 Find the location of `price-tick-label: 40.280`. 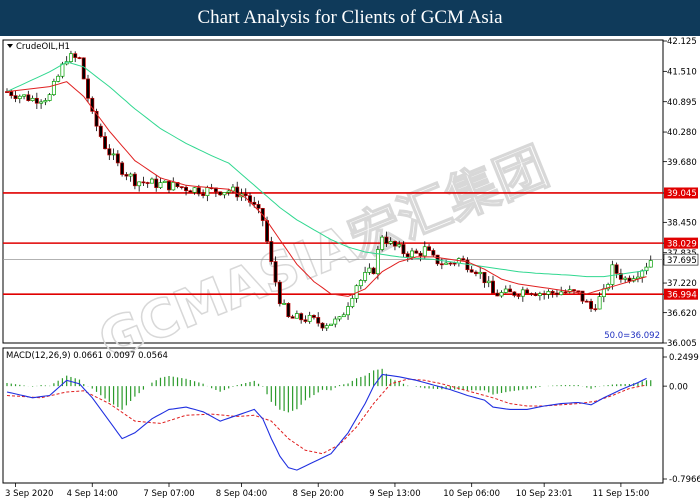

price-tick-label: 40.280 is located at coordinates (682, 133).